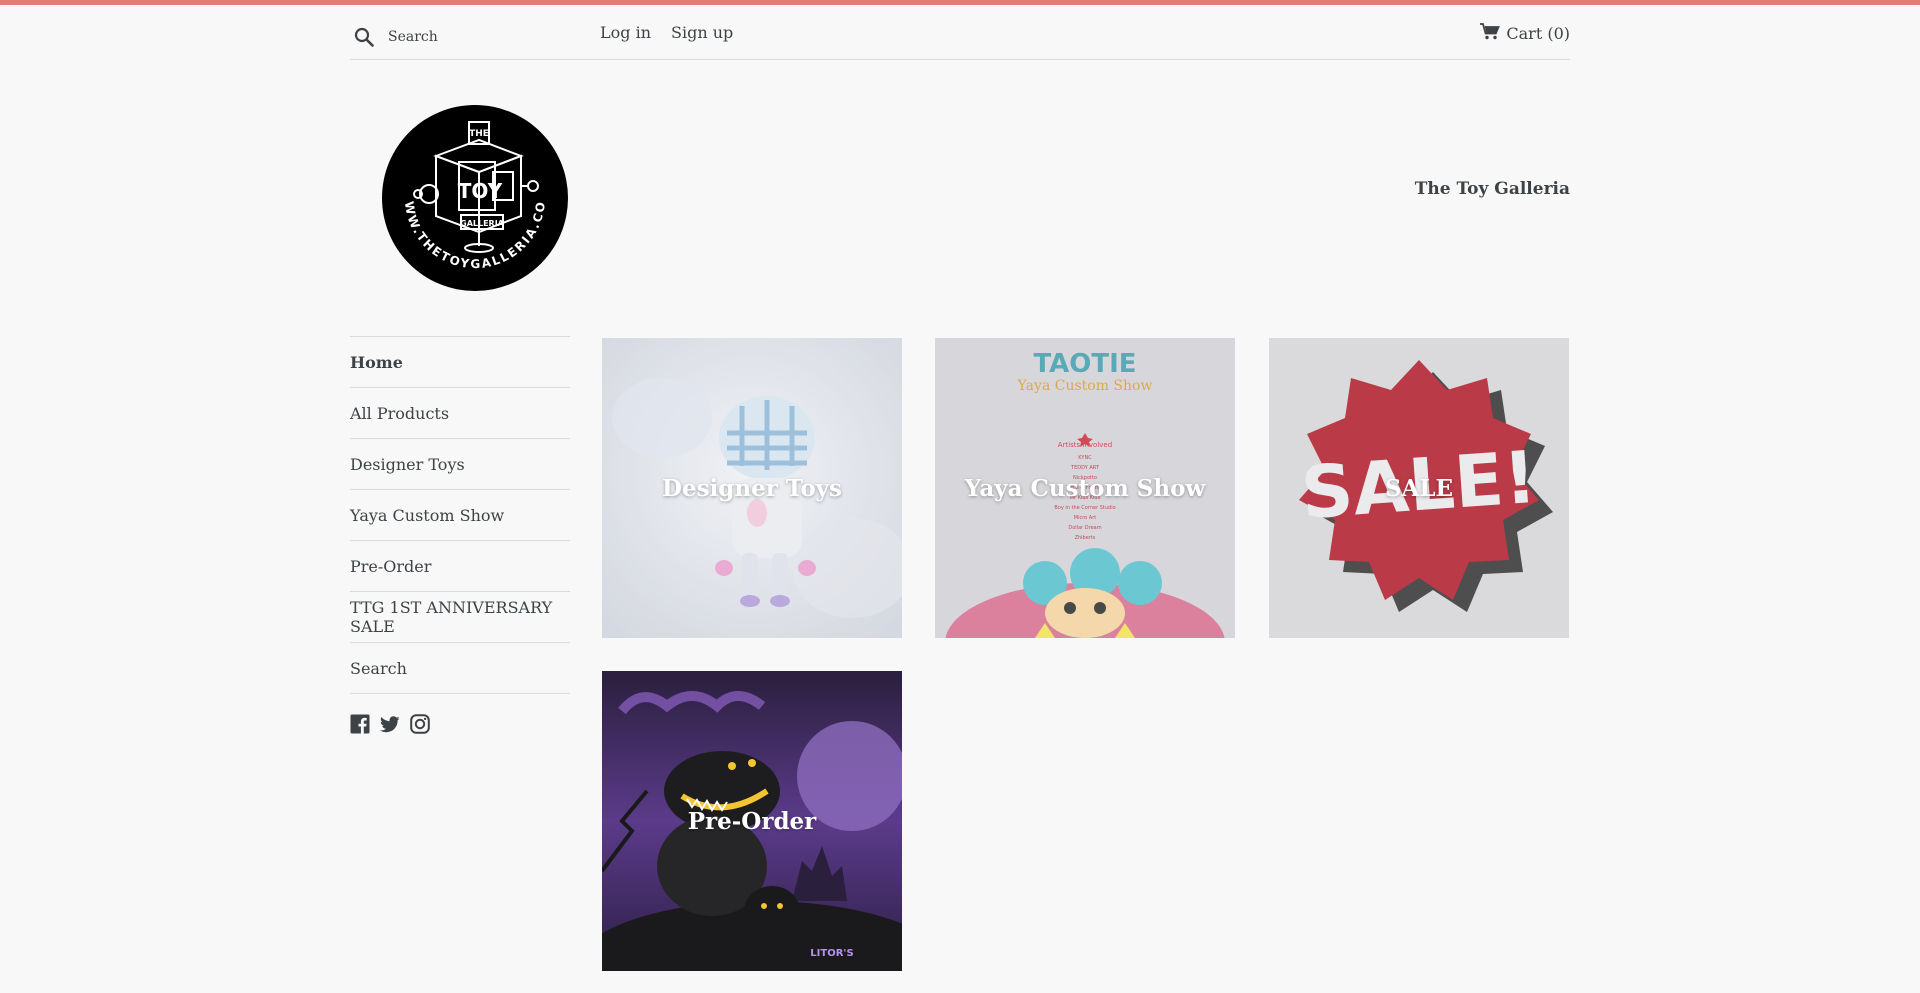  I want to click on logo-text-galleria: GALLERIA, so click(482, 223).